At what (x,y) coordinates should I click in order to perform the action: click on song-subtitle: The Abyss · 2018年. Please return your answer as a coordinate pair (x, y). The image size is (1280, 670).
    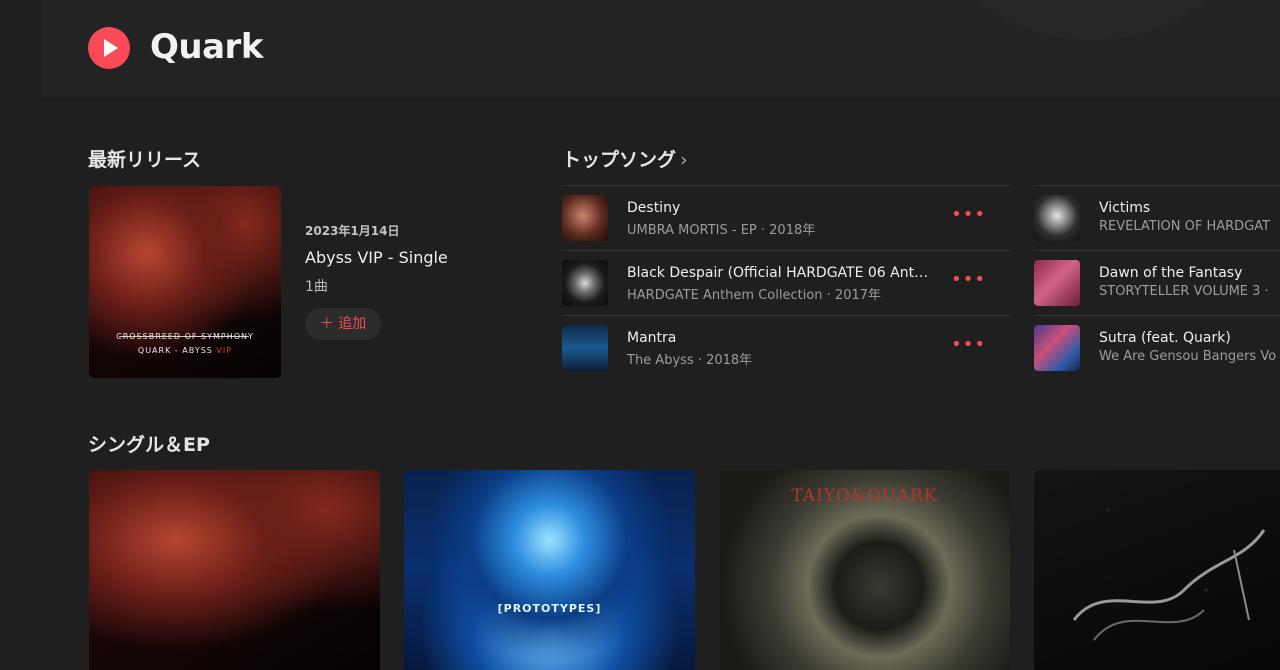
    Looking at the image, I should click on (690, 360).